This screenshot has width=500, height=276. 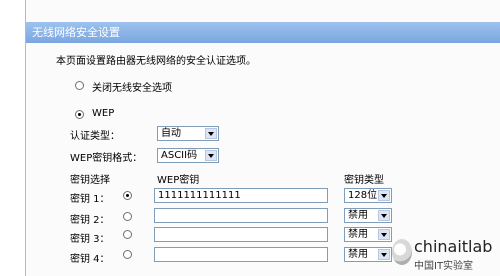 I want to click on watermark-brand: chinaitlab, so click(x=453, y=246).